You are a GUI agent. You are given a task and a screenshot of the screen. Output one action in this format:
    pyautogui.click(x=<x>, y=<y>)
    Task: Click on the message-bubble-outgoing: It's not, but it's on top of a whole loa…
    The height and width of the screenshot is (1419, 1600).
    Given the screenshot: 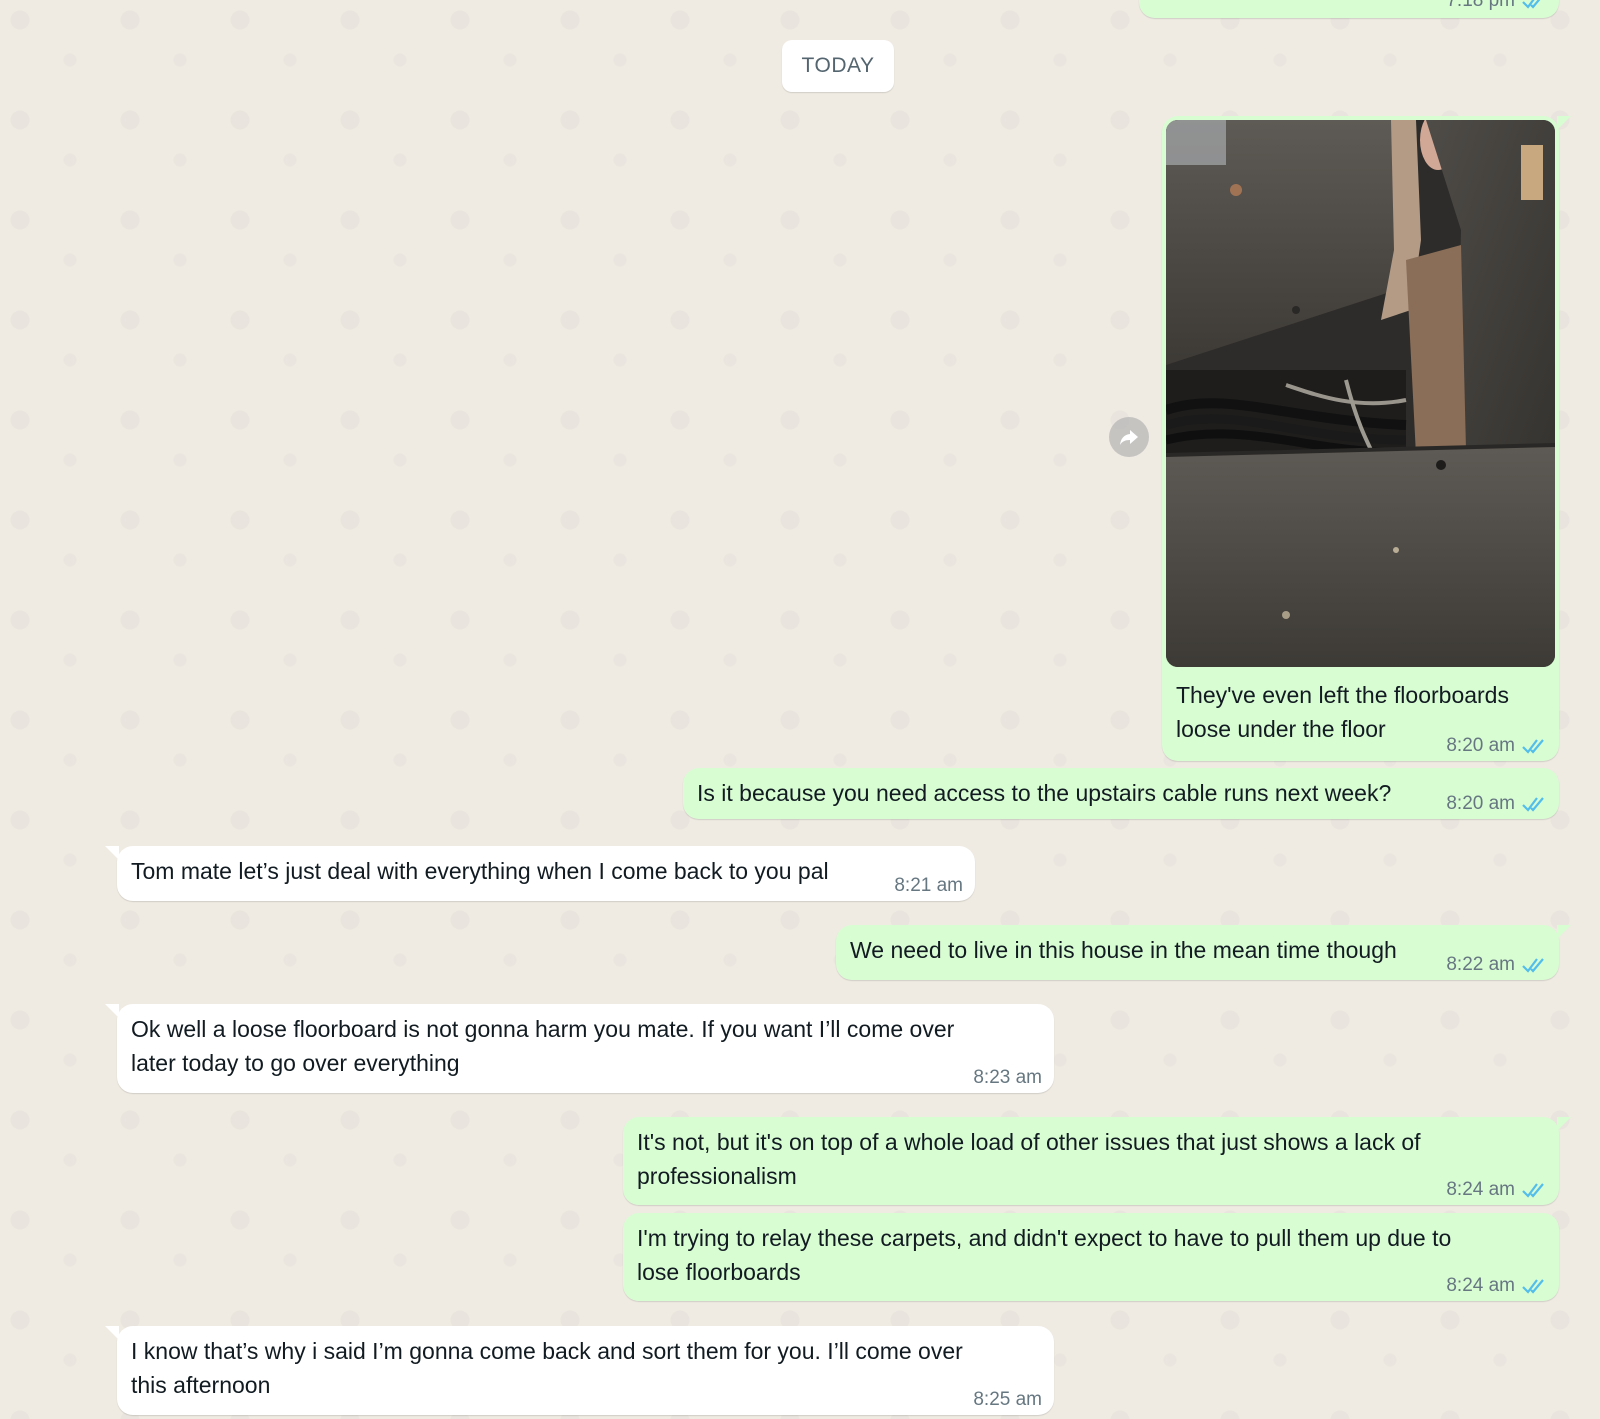 What is the action you would take?
    pyautogui.click(x=1097, y=1161)
    